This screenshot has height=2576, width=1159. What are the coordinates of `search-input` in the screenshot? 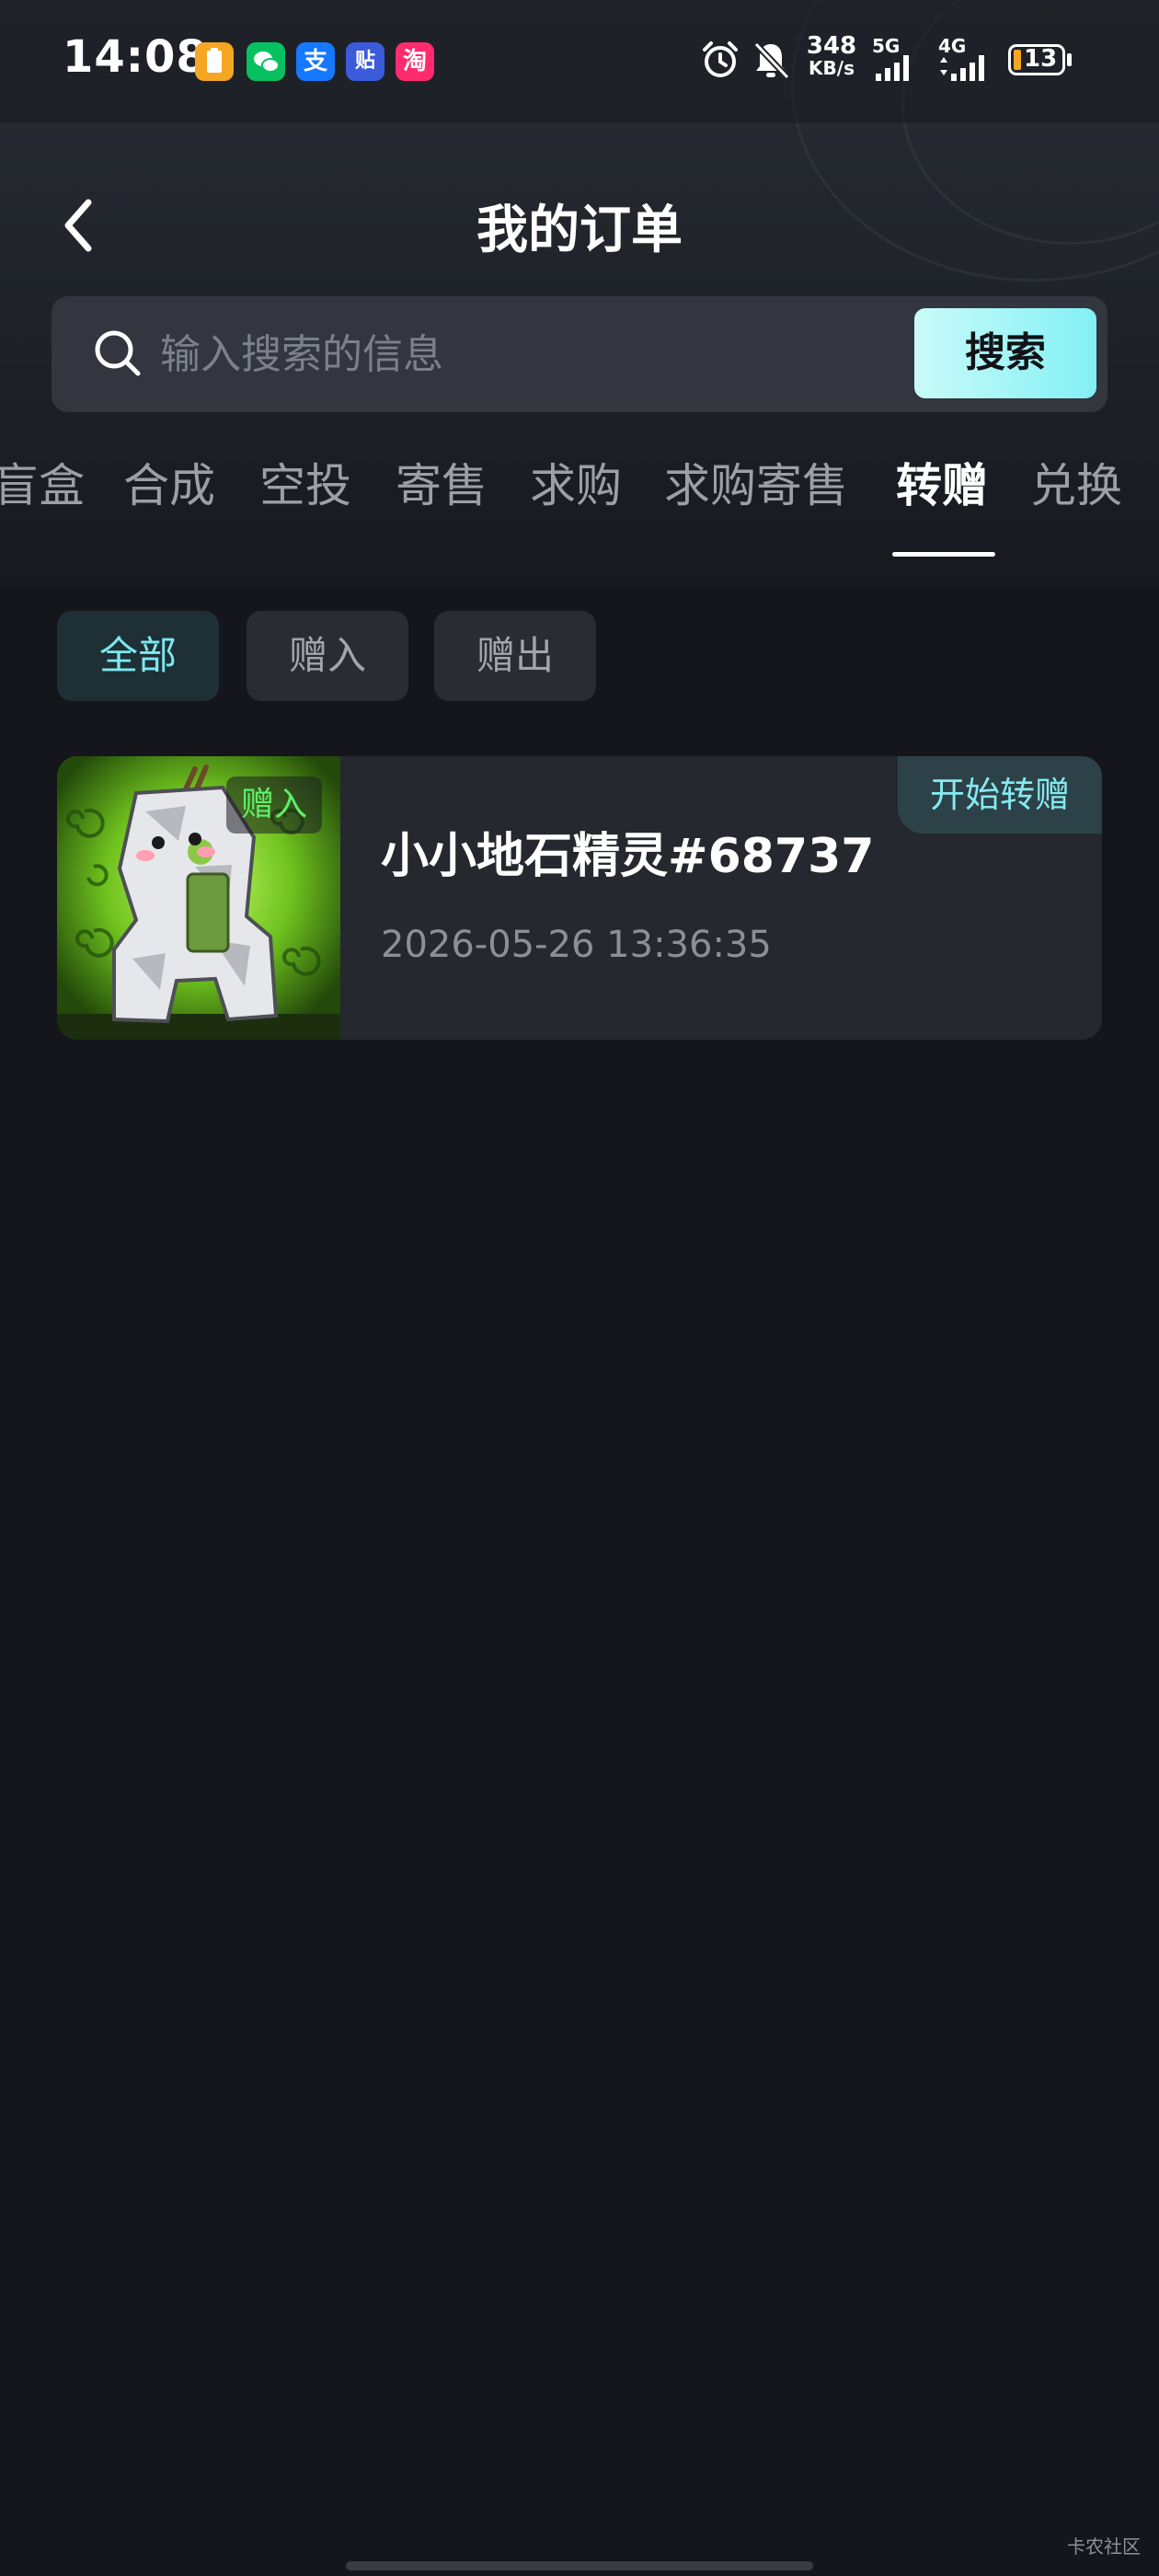 It's located at (551, 354).